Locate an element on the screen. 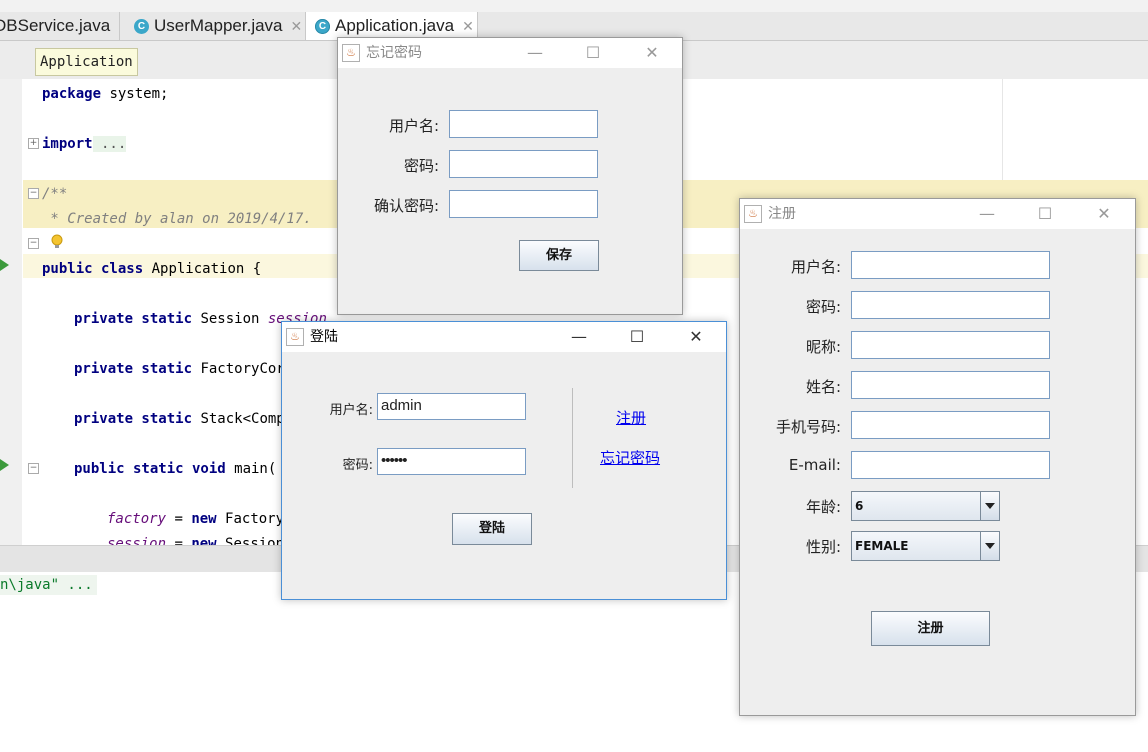 Image resolution: width=1148 pixels, height=752 pixels. window-title: 登陆 is located at coordinates (324, 337).